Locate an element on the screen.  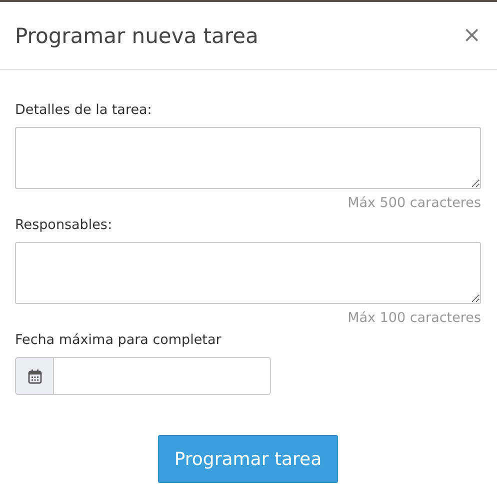
calendar-addon is located at coordinates (34, 376).